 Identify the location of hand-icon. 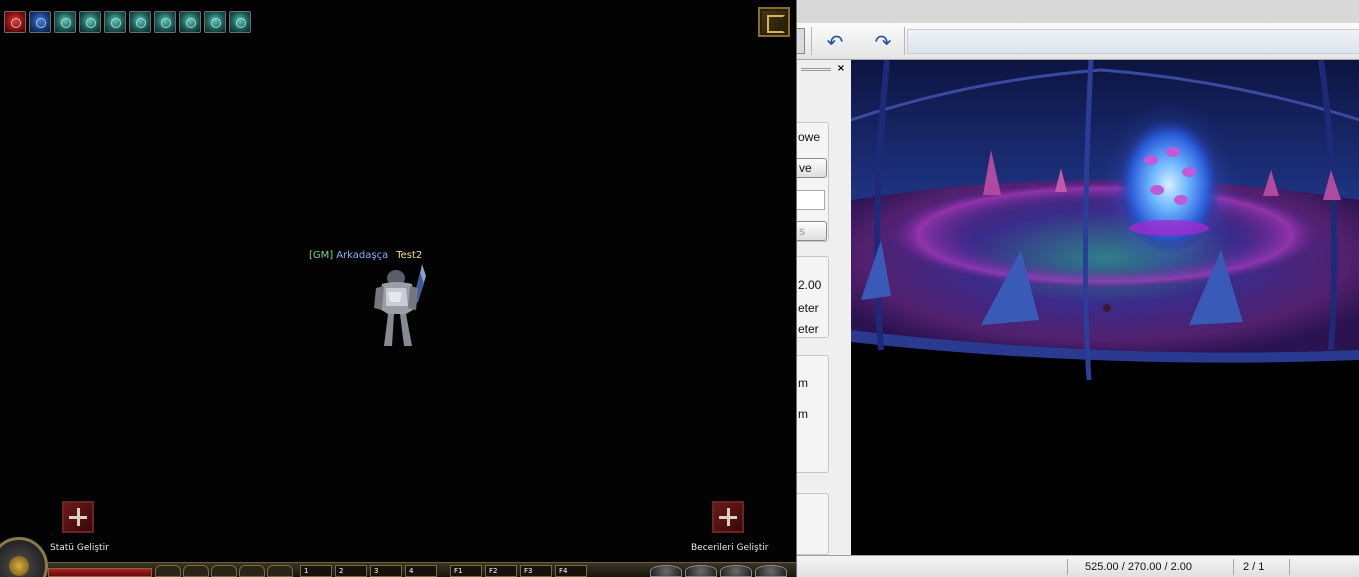
(215, 22).